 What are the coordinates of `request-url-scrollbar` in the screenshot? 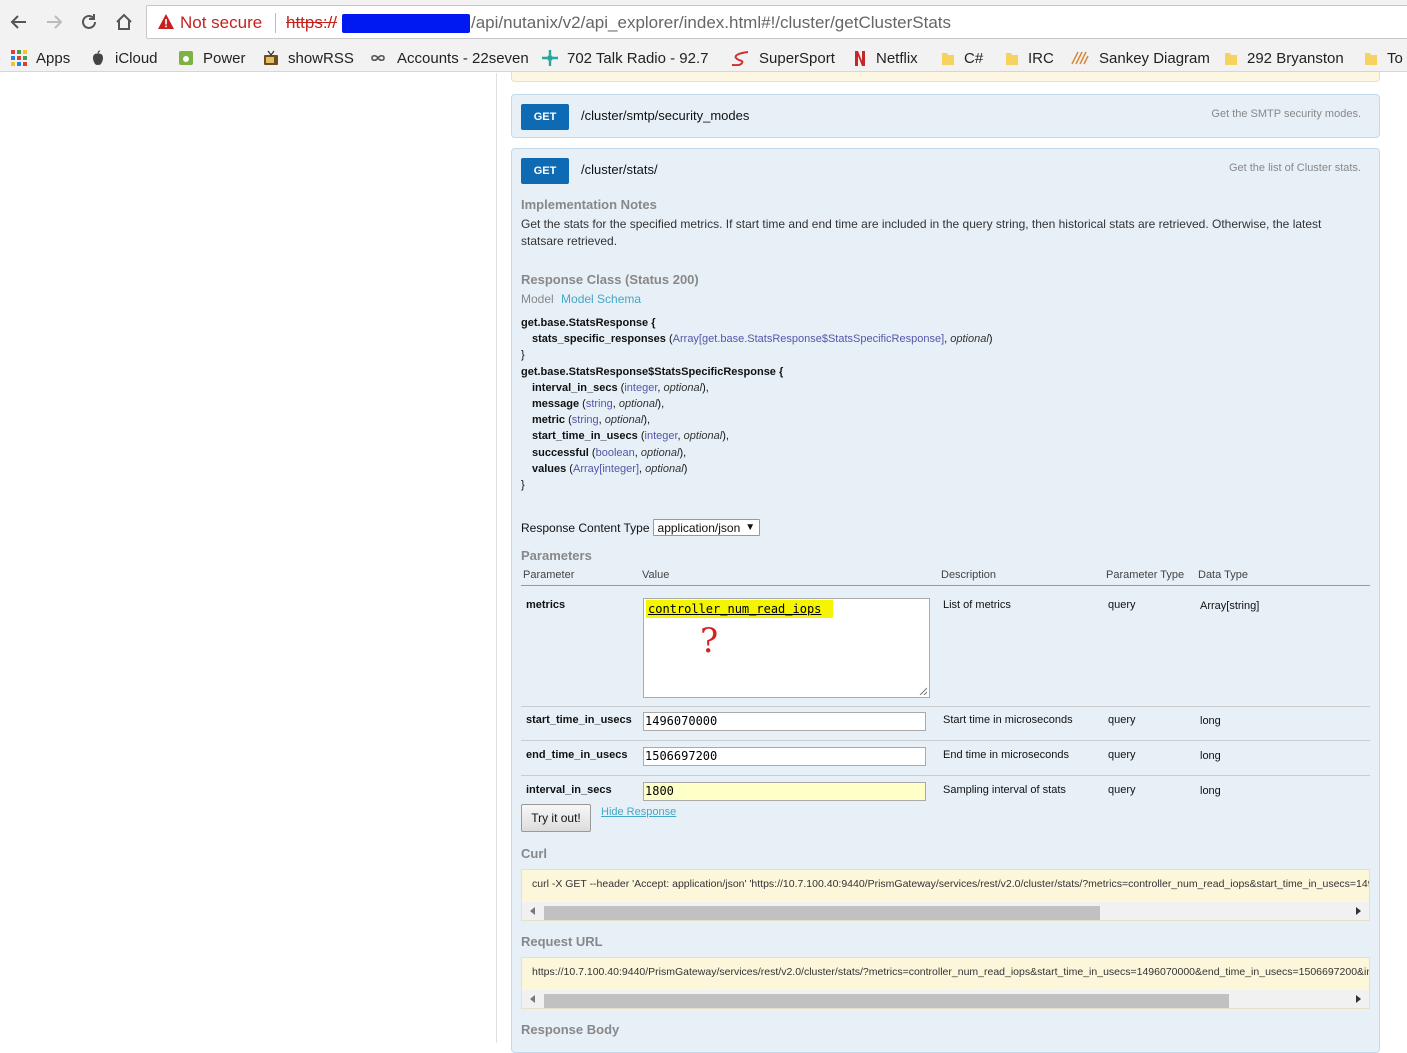 It's located at (945, 999).